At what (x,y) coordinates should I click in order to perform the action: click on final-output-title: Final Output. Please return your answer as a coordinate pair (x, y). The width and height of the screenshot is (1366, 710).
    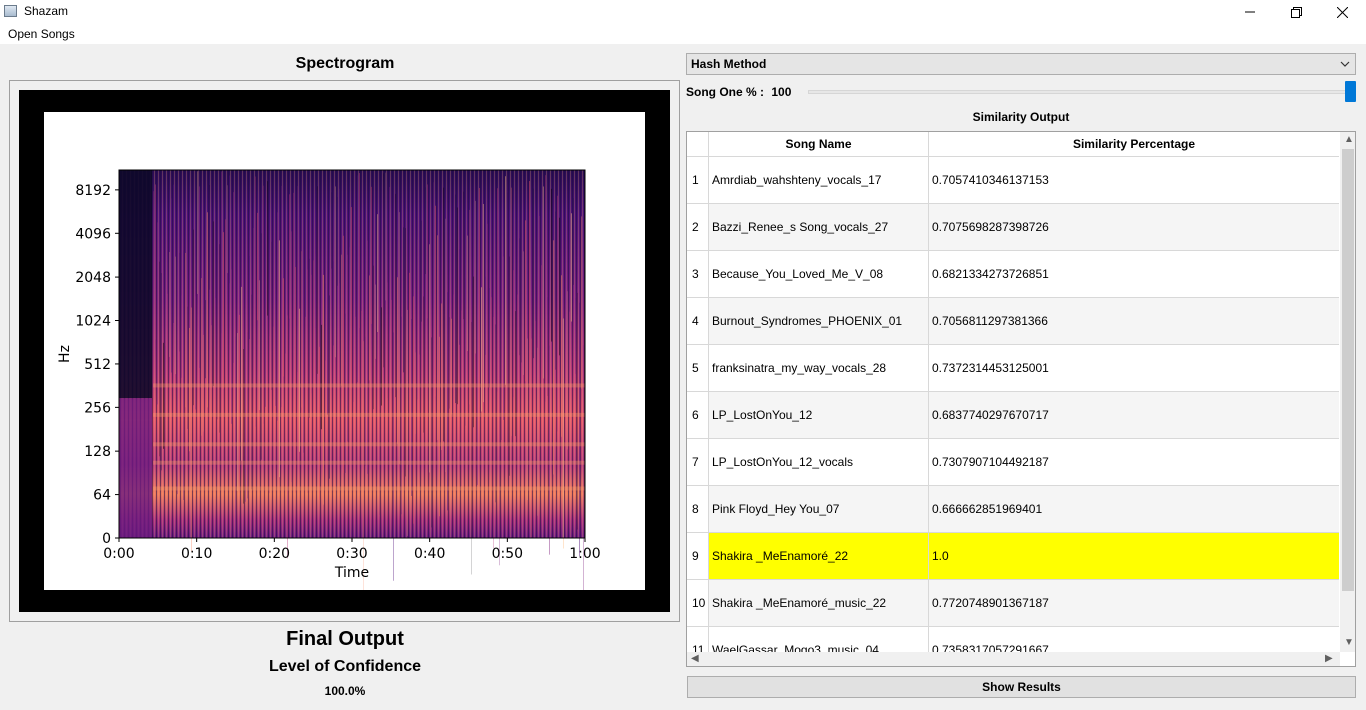
    Looking at the image, I should click on (345, 639).